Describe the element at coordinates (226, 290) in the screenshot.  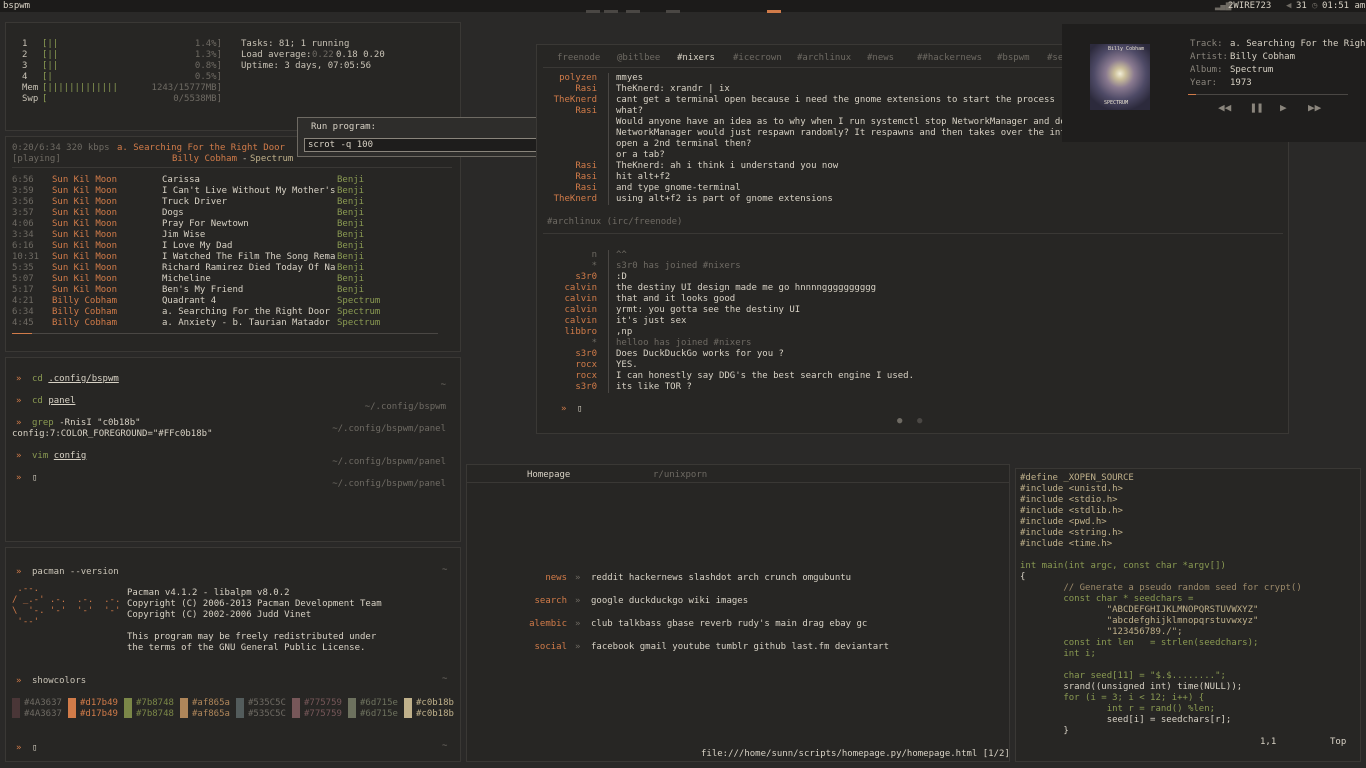
I see `playlist-row: 5:17 Sun Kil Moon Ben's My Friend Benji` at that location.